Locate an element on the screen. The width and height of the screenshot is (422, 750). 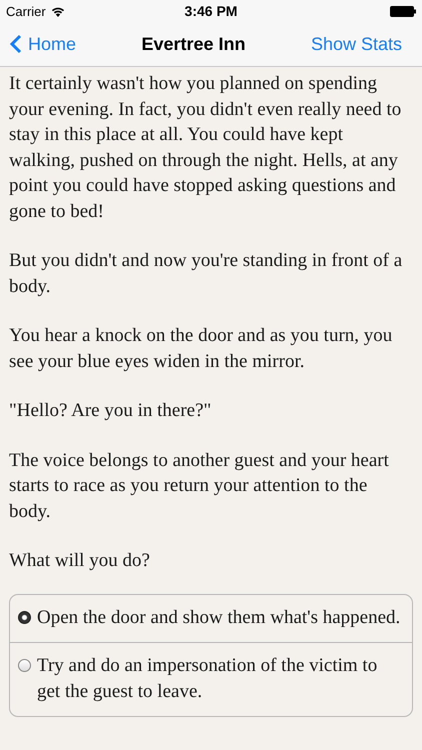
story-paragraph: You hear a knock on the door and as you turn, you see your blue eyes widen in the mirror. is located at coordinates (201, 349).